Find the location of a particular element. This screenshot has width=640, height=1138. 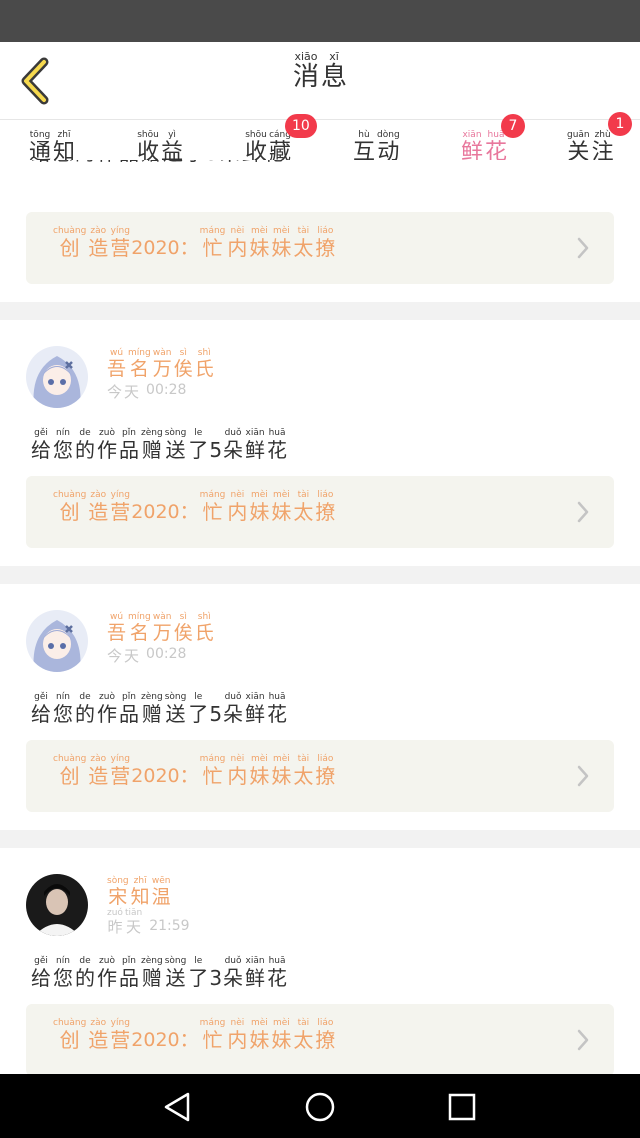

hanzi: 鲜 is located at coordinates (252, 162).